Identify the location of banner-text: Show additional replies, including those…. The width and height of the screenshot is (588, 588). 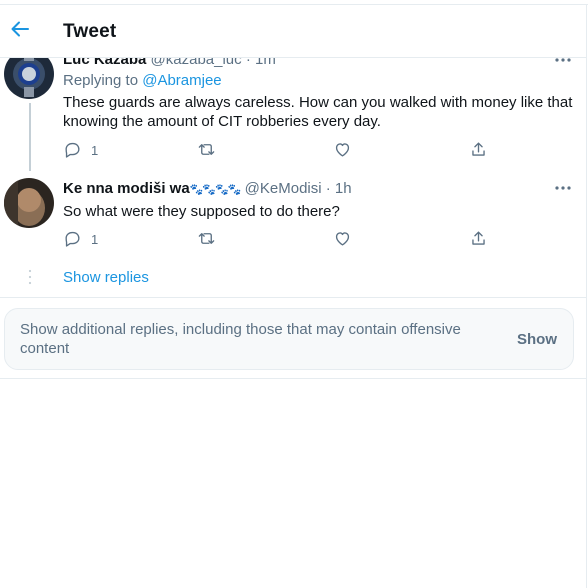
(240, 339).